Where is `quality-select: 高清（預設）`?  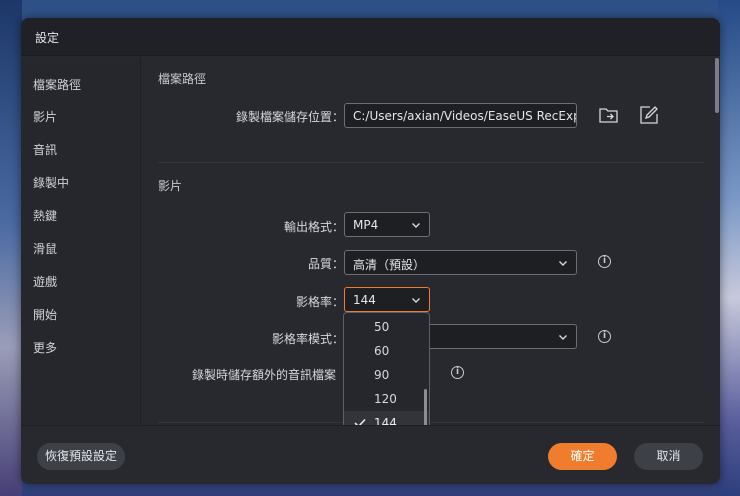 quality-select: 高清（預設） is located at coordinates (460, 262).